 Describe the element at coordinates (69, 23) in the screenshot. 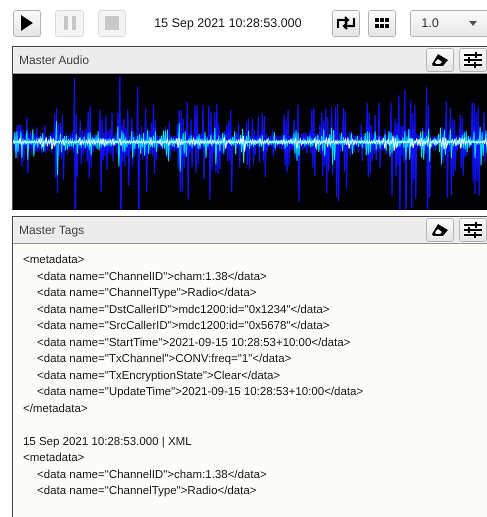

I see `pause-icon` at that location.